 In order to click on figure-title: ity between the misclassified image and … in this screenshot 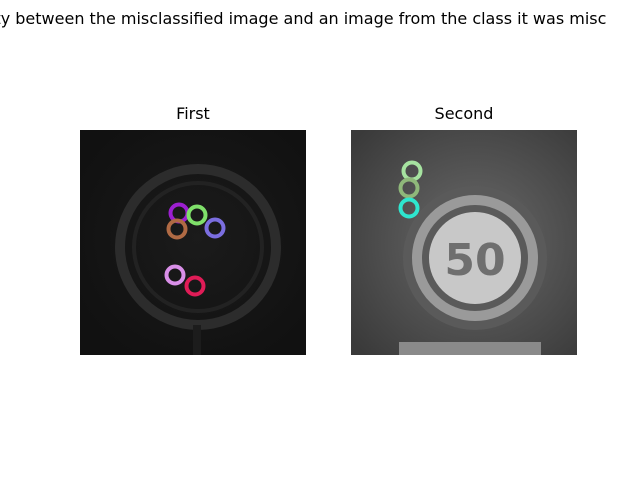, I will do `click(303, 18)`.